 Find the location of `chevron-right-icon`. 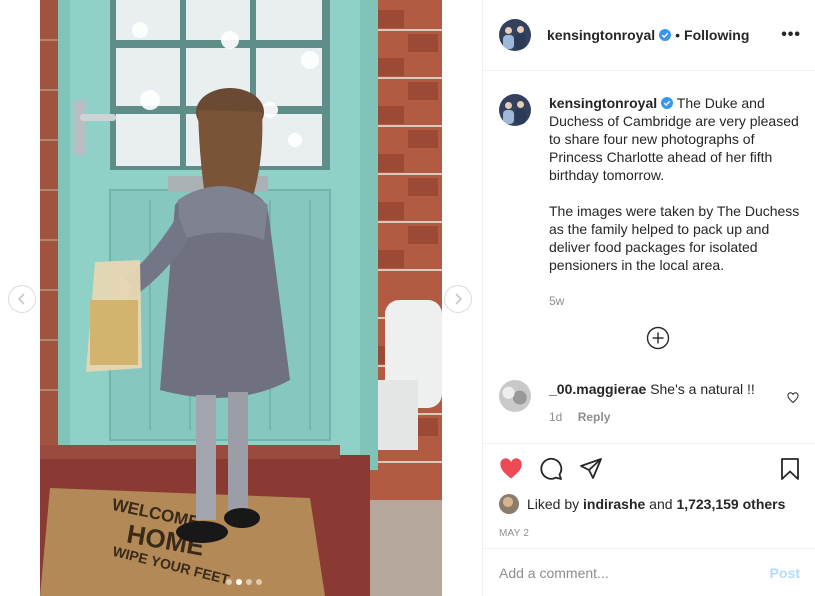

chevron-right-icon is located at coordinates (459, 299).